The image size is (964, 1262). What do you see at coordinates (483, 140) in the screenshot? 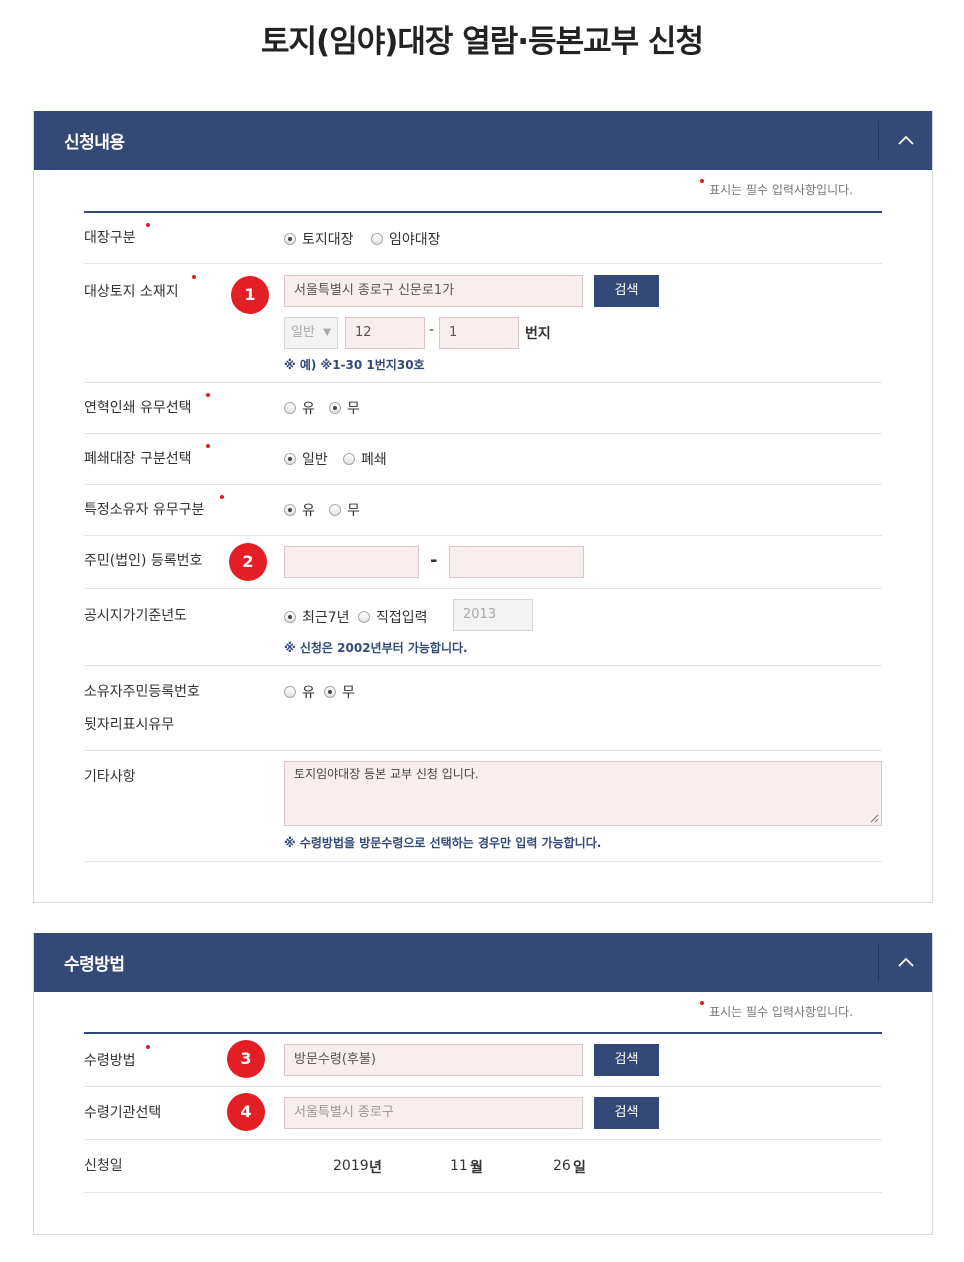
I see `application-panel-header: 신청내용` at bounding box center [483, 140].